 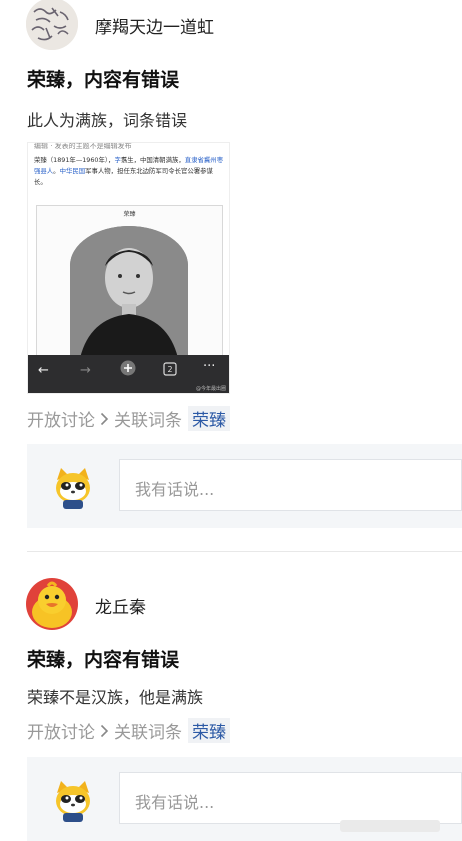 I want to click on comment-text: 荣臻不是汉族，他是满族, so click(x=115, y=697).